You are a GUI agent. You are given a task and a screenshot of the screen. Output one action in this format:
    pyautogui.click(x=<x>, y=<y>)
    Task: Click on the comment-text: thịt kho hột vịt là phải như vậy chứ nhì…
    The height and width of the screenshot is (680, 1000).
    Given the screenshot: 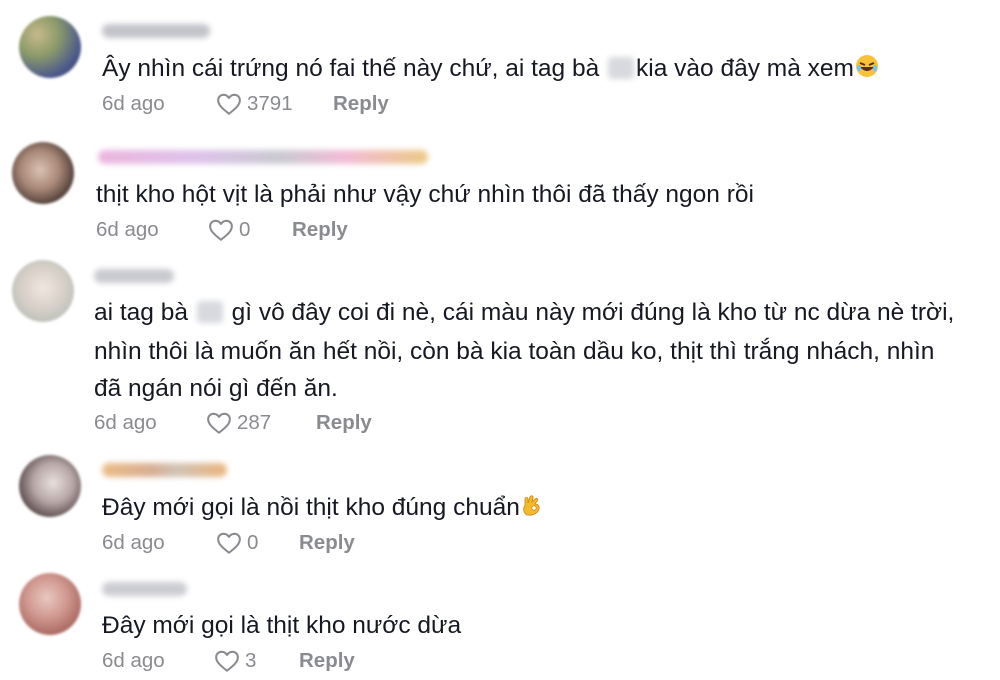 What is the action you would take?
    pyautogui.click(x=425, y=194)
    